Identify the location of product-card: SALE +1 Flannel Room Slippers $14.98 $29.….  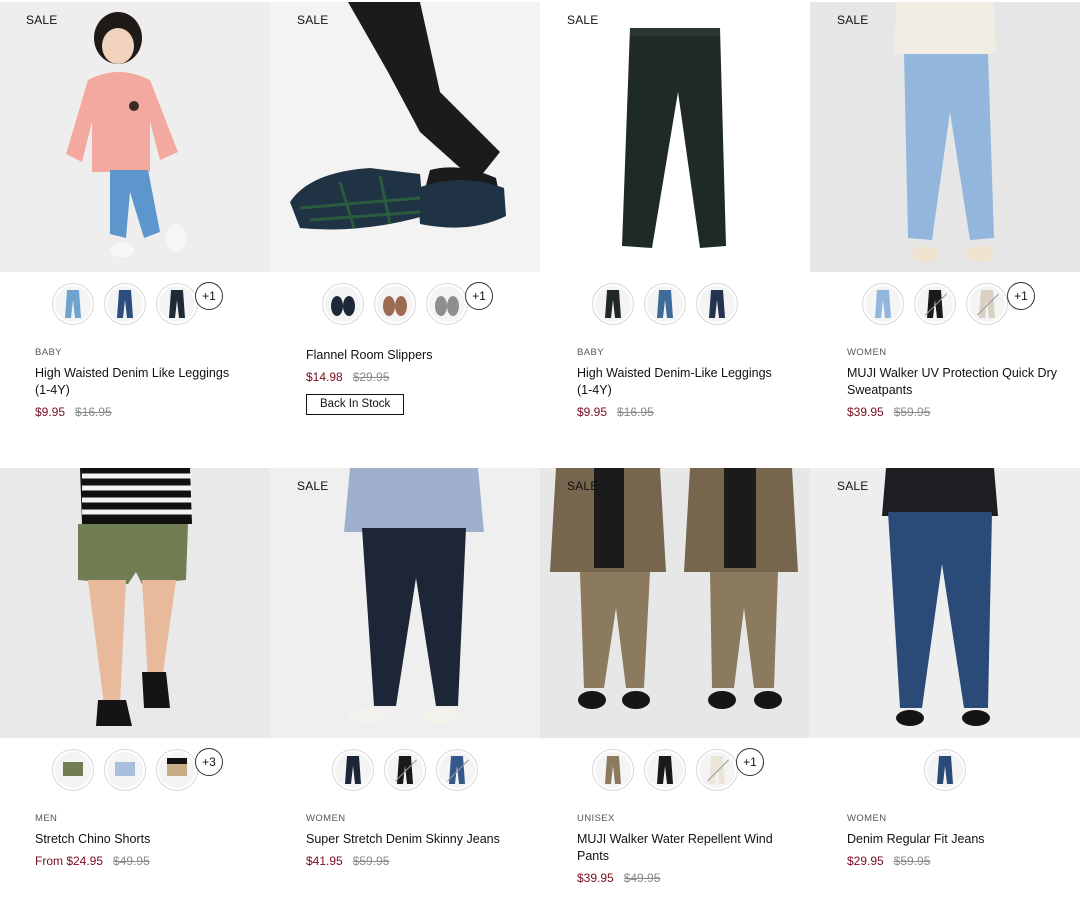
(405, 235).